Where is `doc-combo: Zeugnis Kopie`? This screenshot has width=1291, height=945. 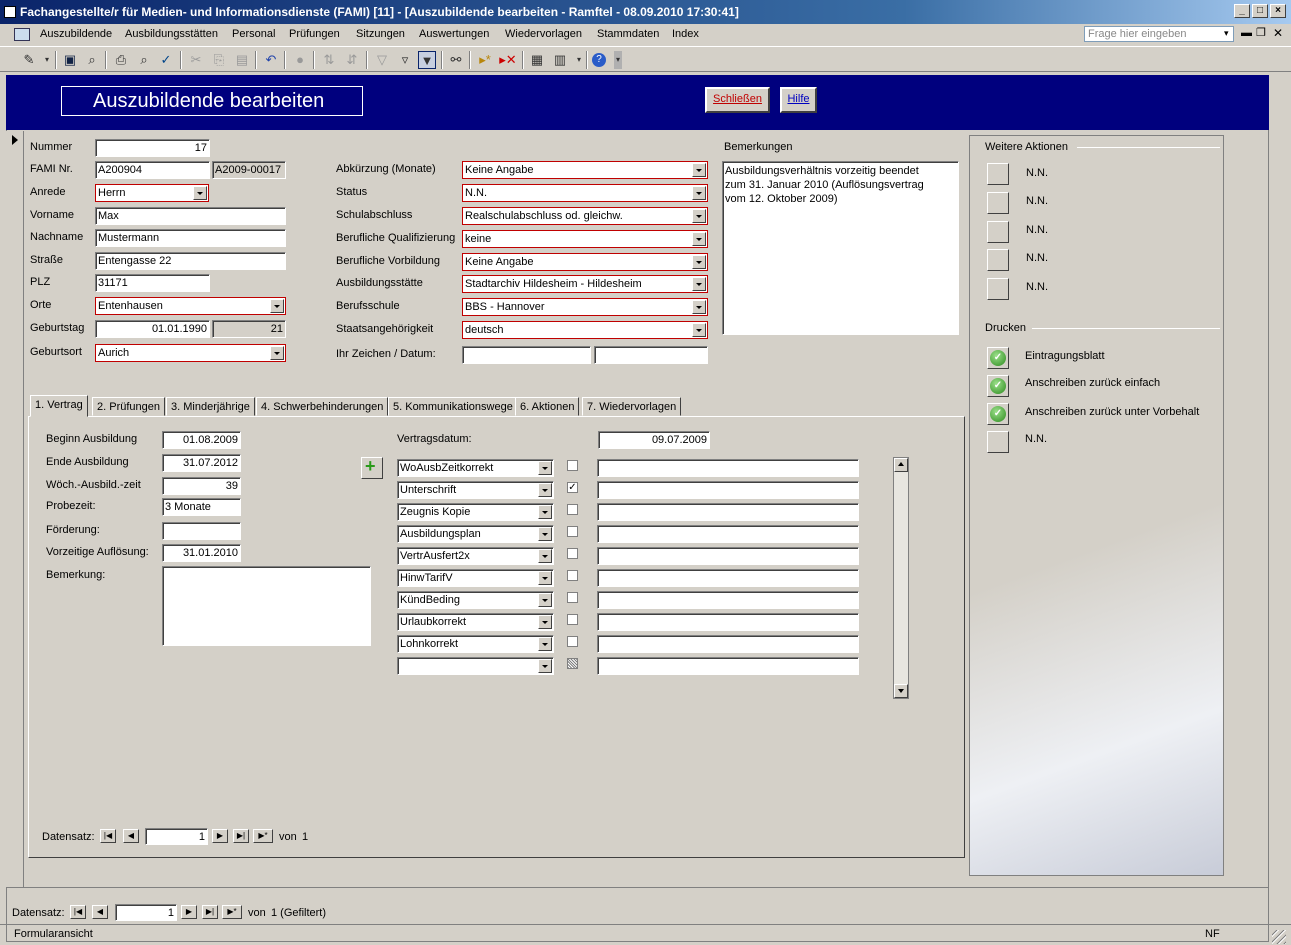
doc-combo: Zeugnis Kopie is located at coordinates (475, 512).